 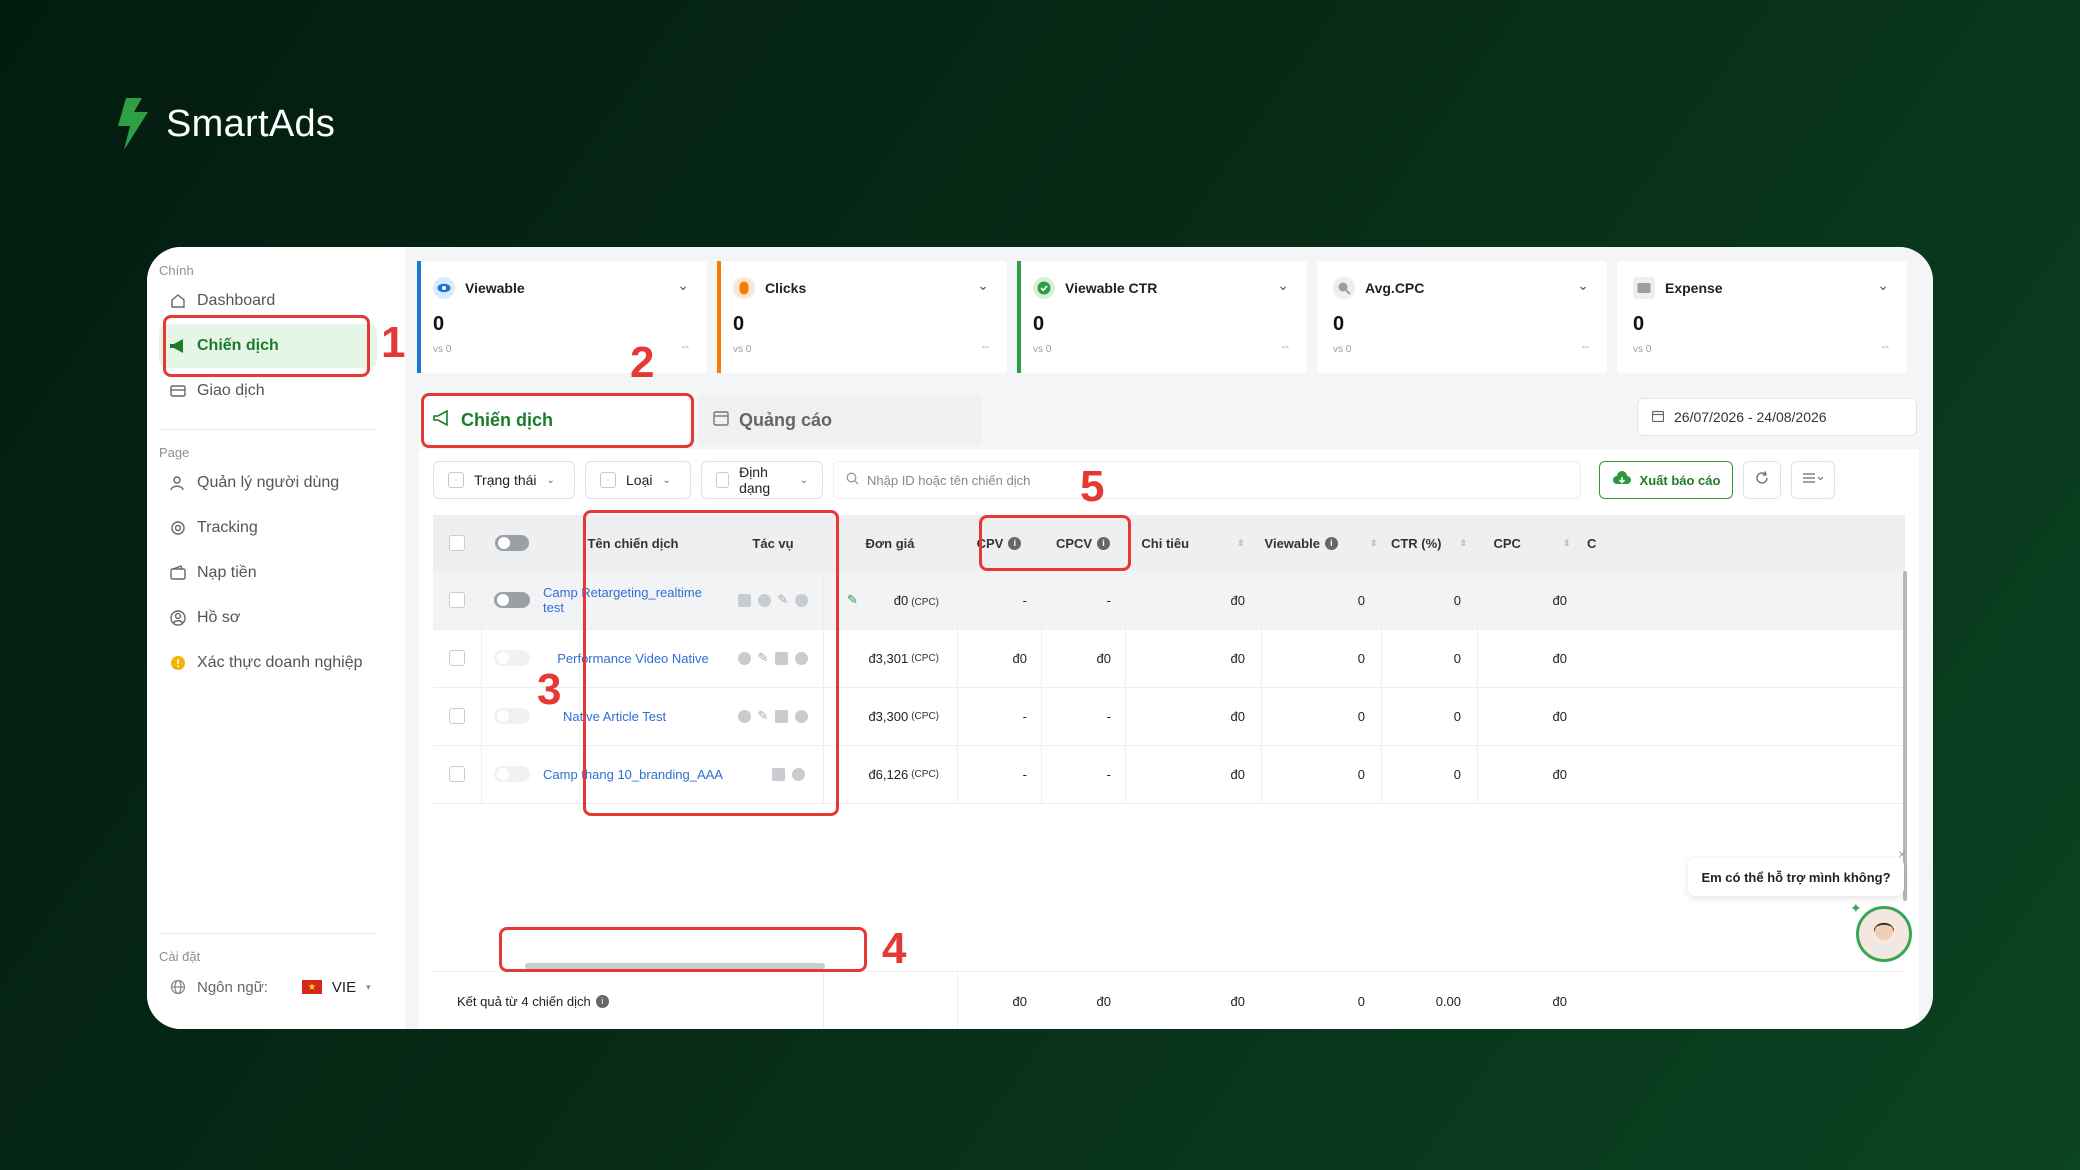 What do you see at coordinates (268, 618) in the screenshot?
I see `sidebar-item-profile: Hồ sơ` at bounding box center [268, 618].